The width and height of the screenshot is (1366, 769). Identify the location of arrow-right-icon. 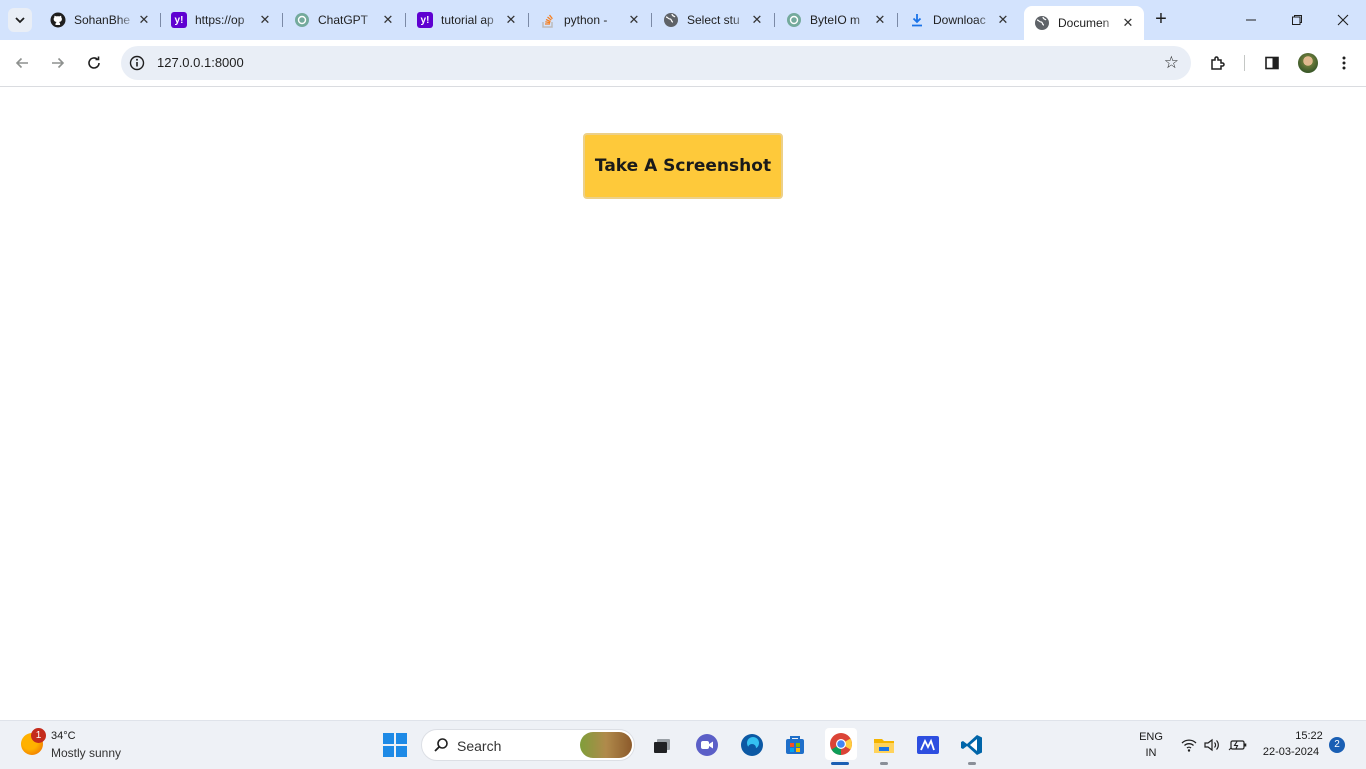
(58, 63).